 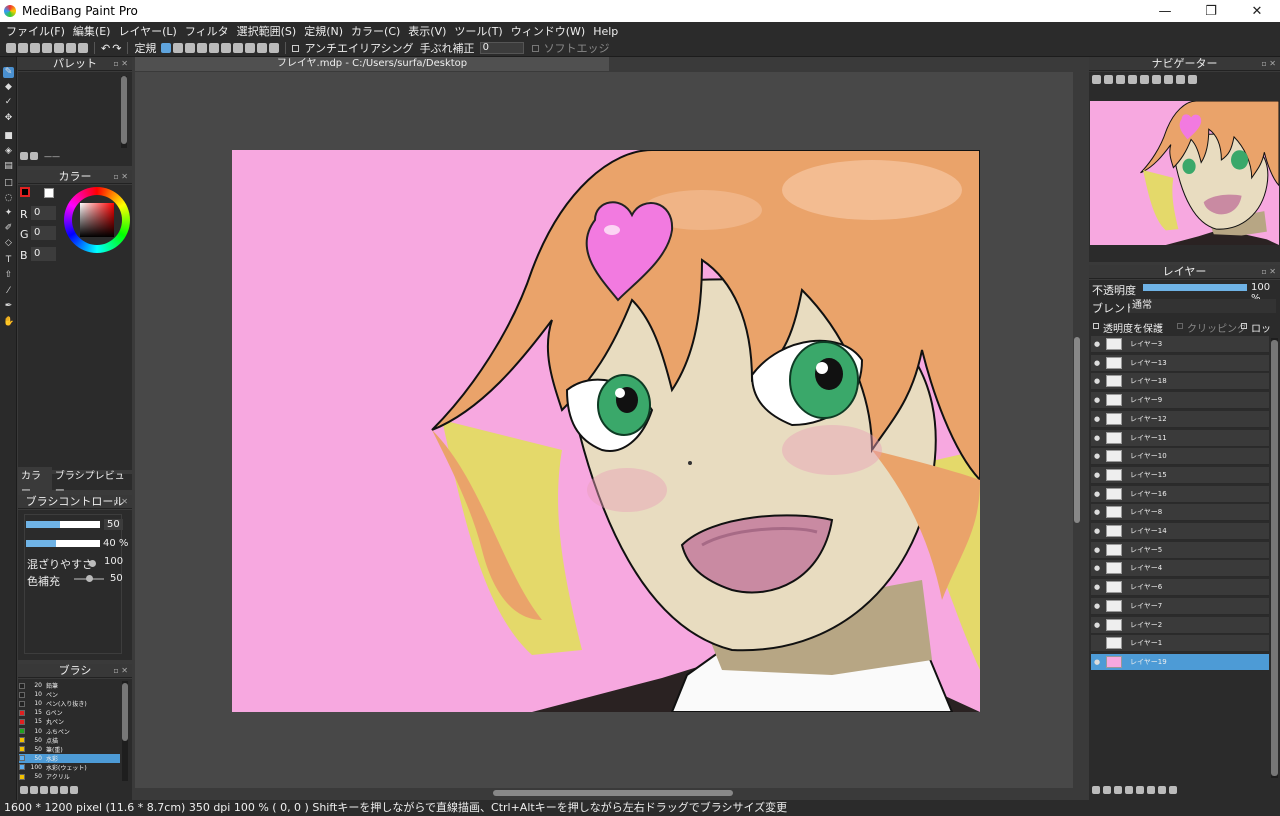 What do you see at coordinates (8, 151) in the screenshot?
I see `bucket-tool-icon: ◈` at bounding box center [8, 151].